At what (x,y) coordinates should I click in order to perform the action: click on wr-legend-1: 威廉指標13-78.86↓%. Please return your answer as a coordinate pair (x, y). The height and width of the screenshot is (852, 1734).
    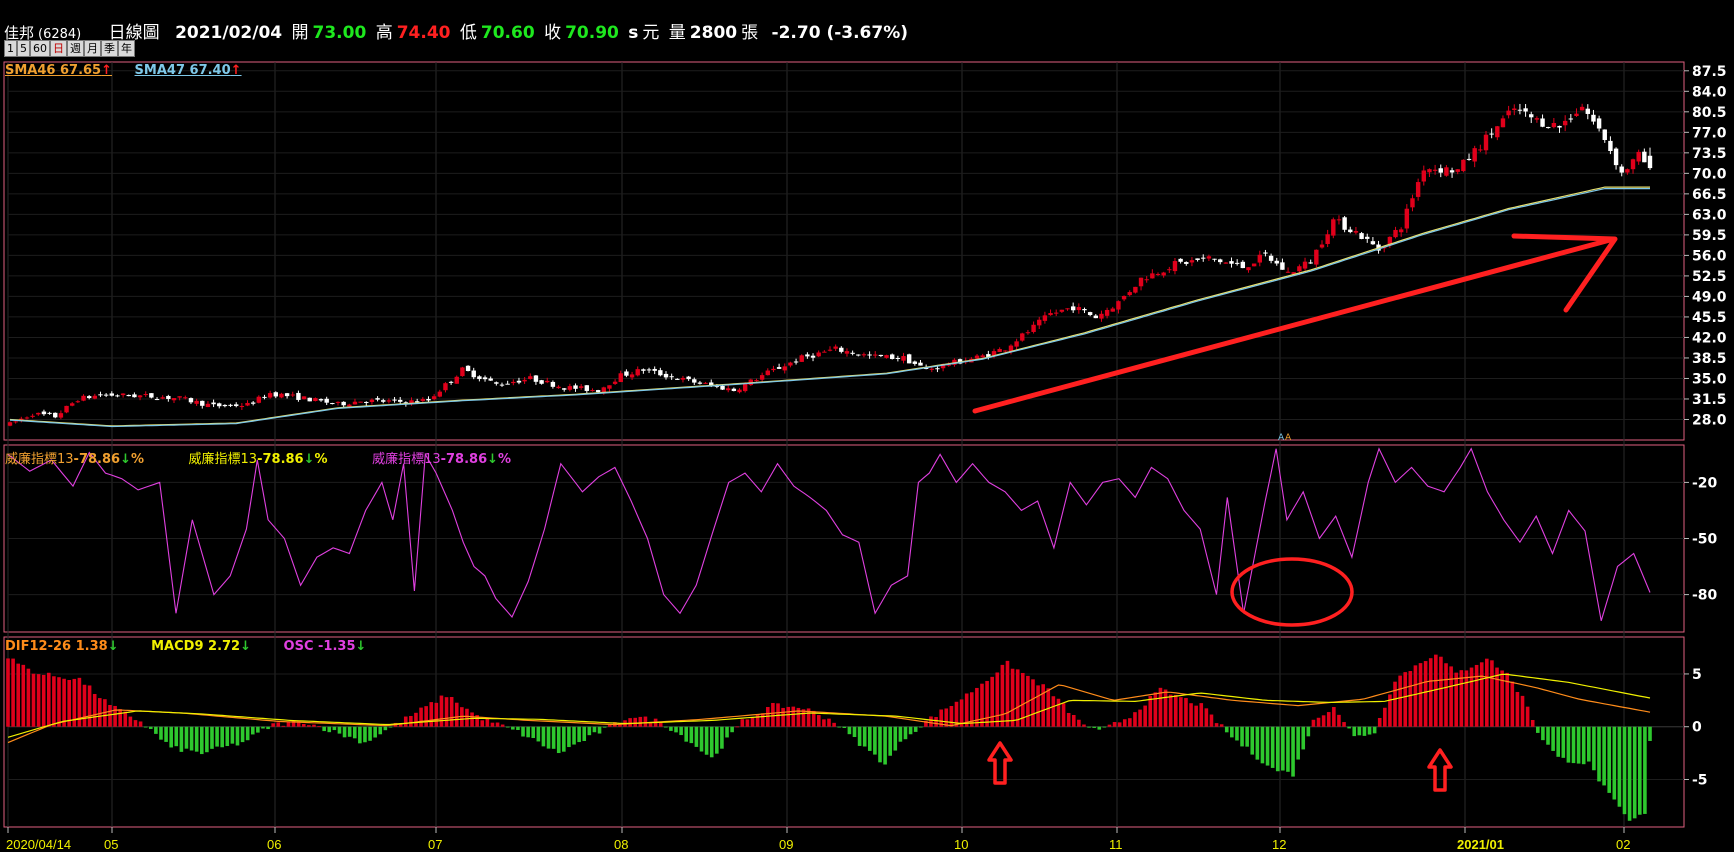
    Looking at the image, I should click on (74, 459).